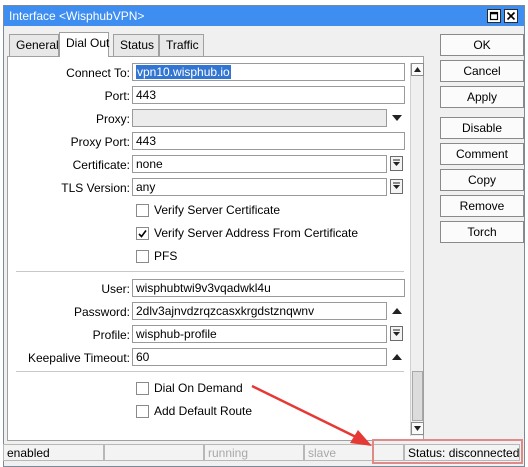 The height and width of the screenshot is (467, 528). What do you see at coordinates (311, 415) in the screenshot?
I see `annotation-arrow` at bounding box center [311, 415].